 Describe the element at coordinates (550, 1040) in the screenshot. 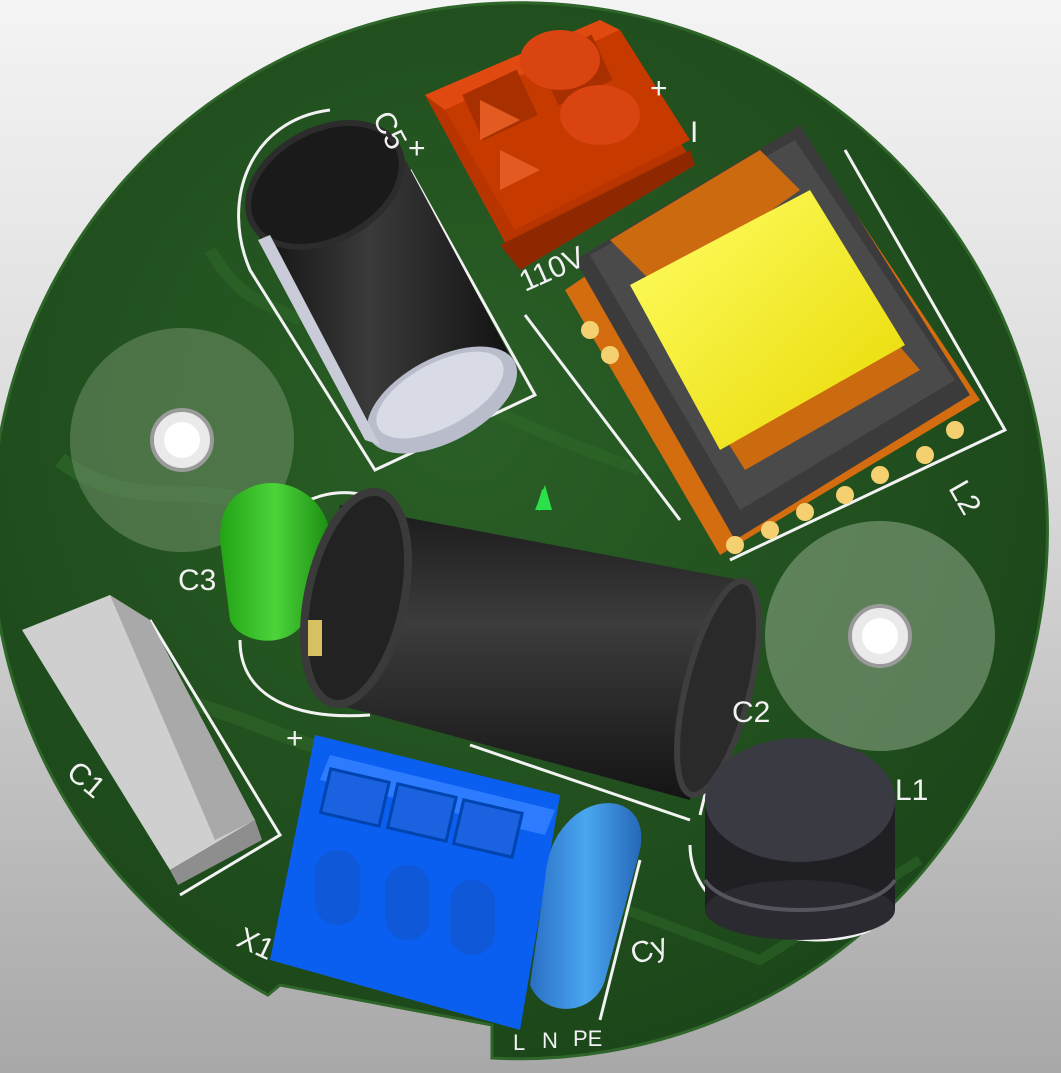

I see `terminal-label-n: N` at that location.